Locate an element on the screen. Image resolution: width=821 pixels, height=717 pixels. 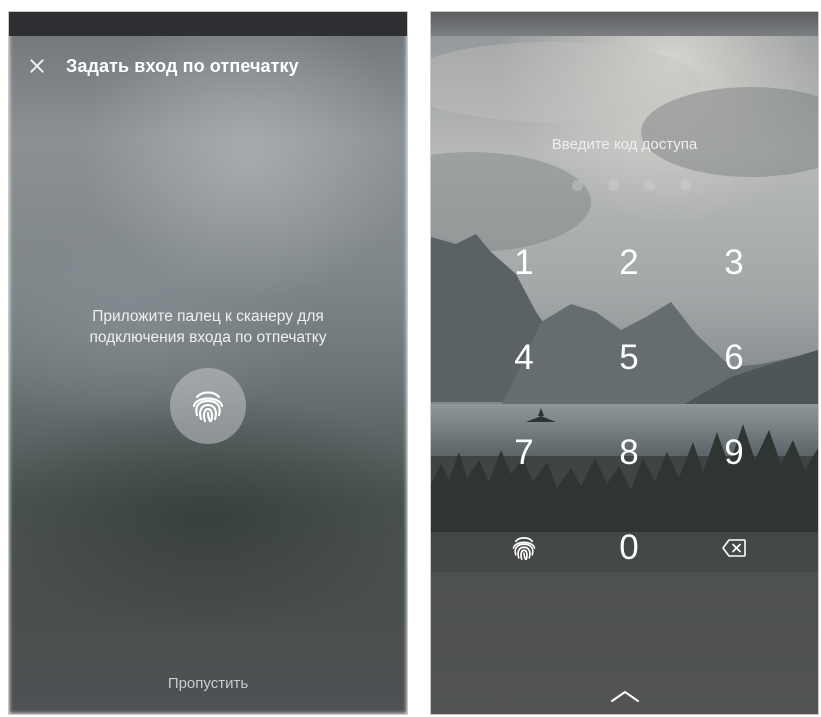
chevron-up-icon is located at coordinates (625, 696).